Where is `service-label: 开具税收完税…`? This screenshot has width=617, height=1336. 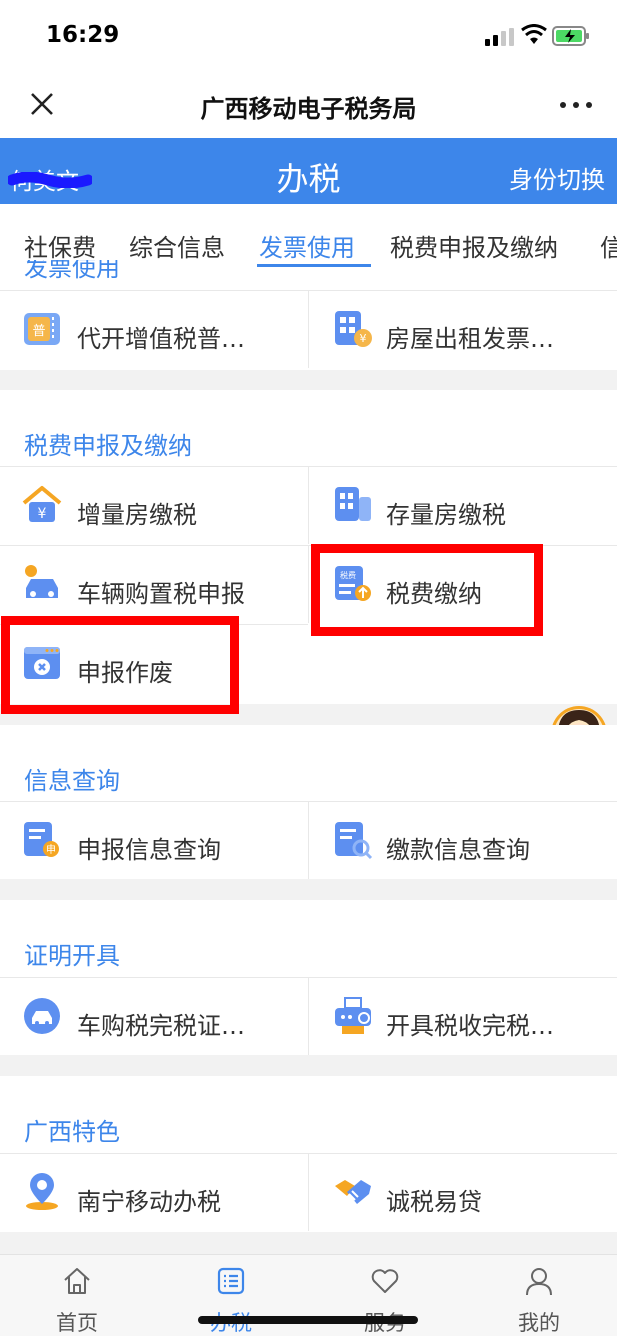
service-label: 开具税收完税… is located at coordinates (470, 1026).